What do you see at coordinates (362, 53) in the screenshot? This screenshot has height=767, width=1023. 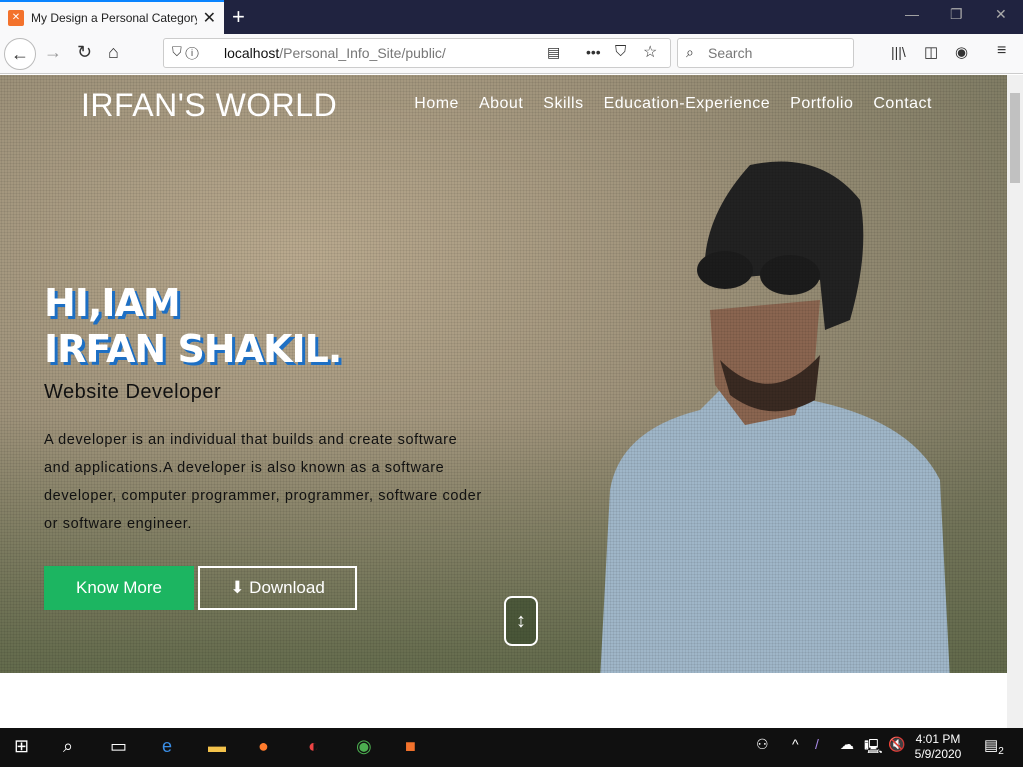 I see `url-path: /Personal_Info_Site/public/` at bounding box center [362, 53].